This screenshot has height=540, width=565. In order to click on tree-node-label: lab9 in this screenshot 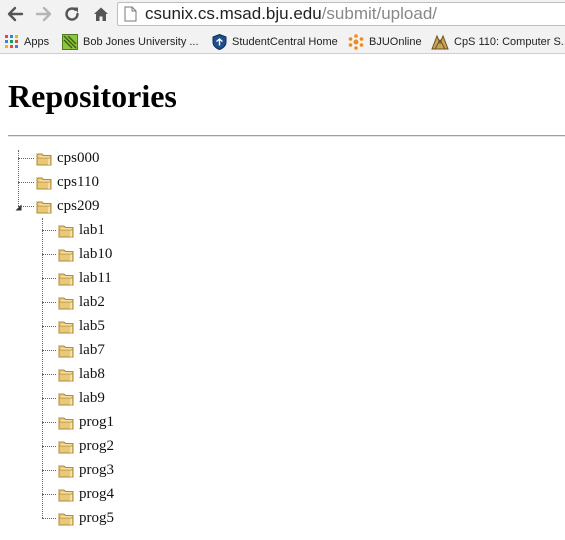, I will do `click(92, 397)`.